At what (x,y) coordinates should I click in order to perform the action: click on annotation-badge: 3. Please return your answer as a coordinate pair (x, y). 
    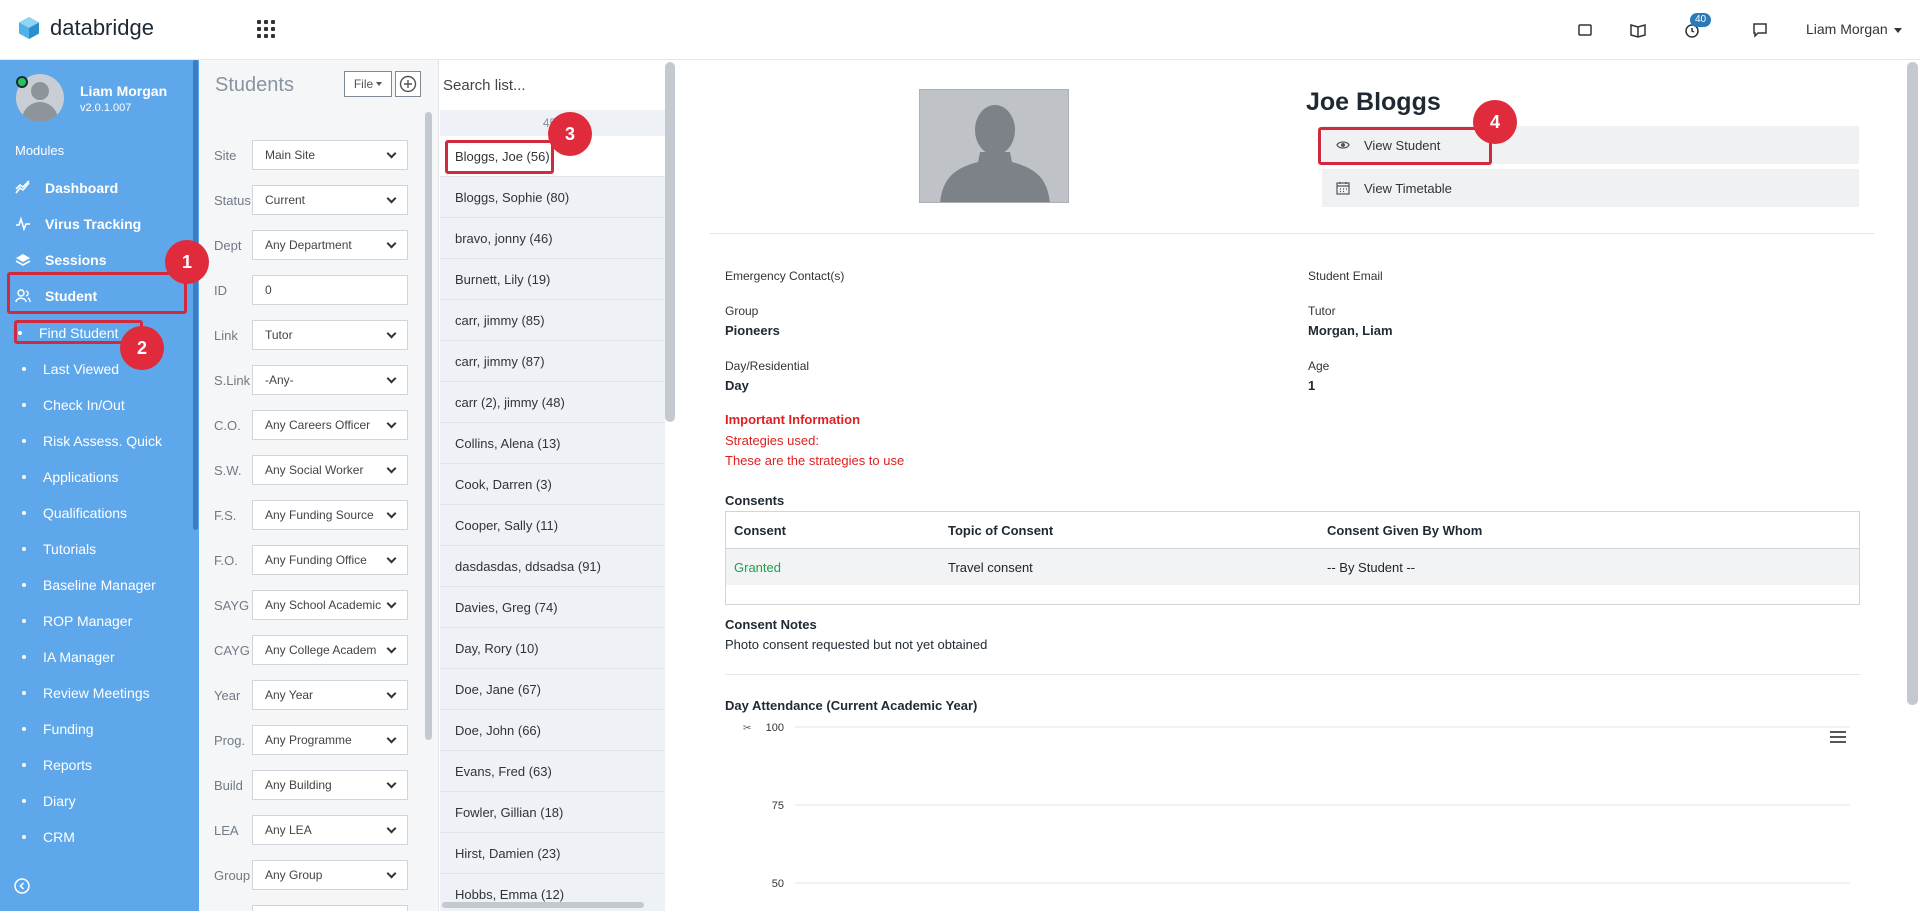
    Looking at the image, I should click on (570, 134).